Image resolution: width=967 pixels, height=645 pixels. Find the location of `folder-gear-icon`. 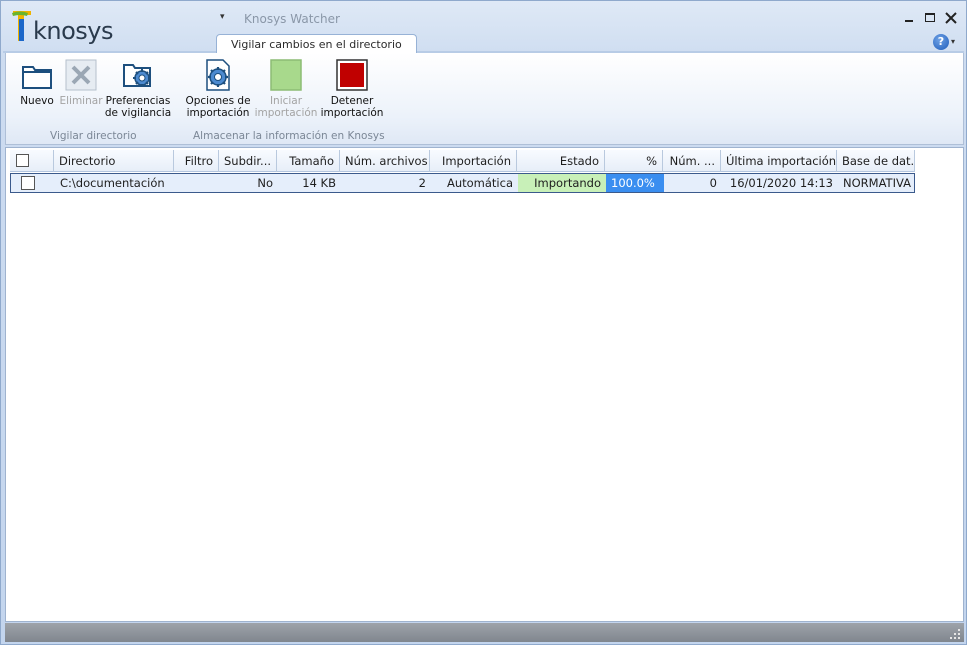

folder-gear-icon is located at coordinates (138, 75).